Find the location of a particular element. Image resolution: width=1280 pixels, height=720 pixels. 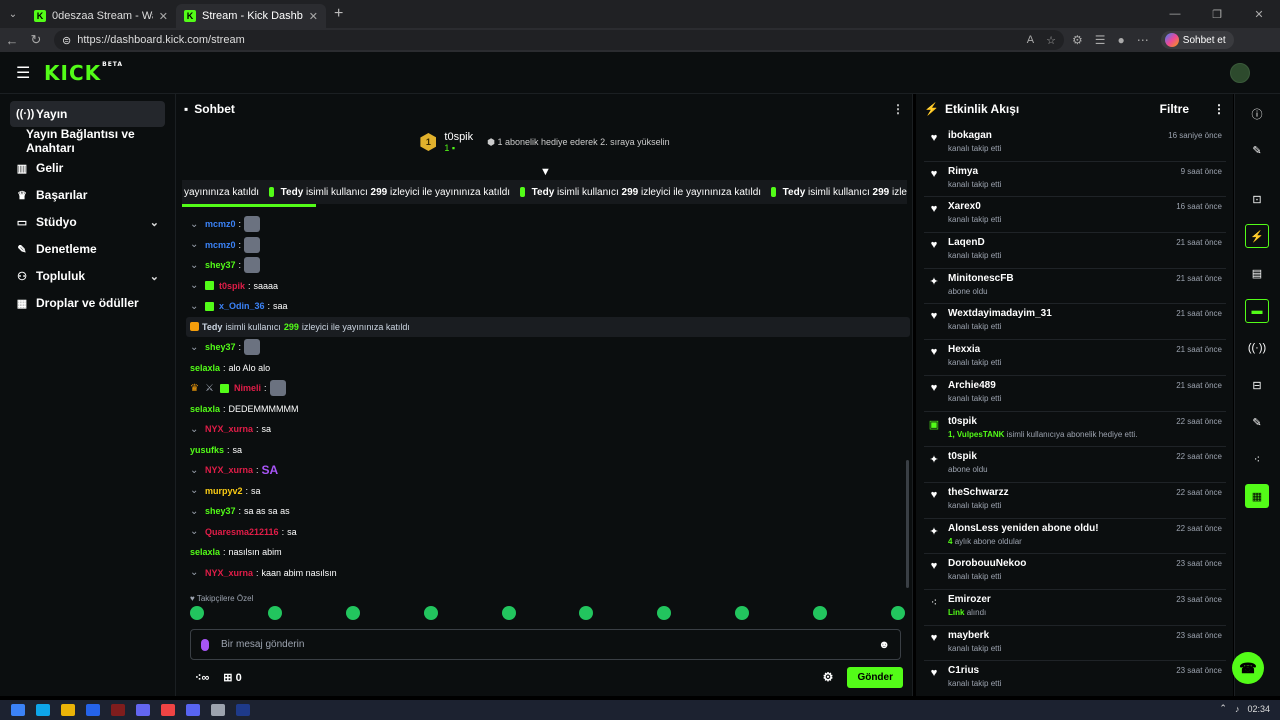

chat-username: Quaresma212116 is located at coordinates (242, 532).